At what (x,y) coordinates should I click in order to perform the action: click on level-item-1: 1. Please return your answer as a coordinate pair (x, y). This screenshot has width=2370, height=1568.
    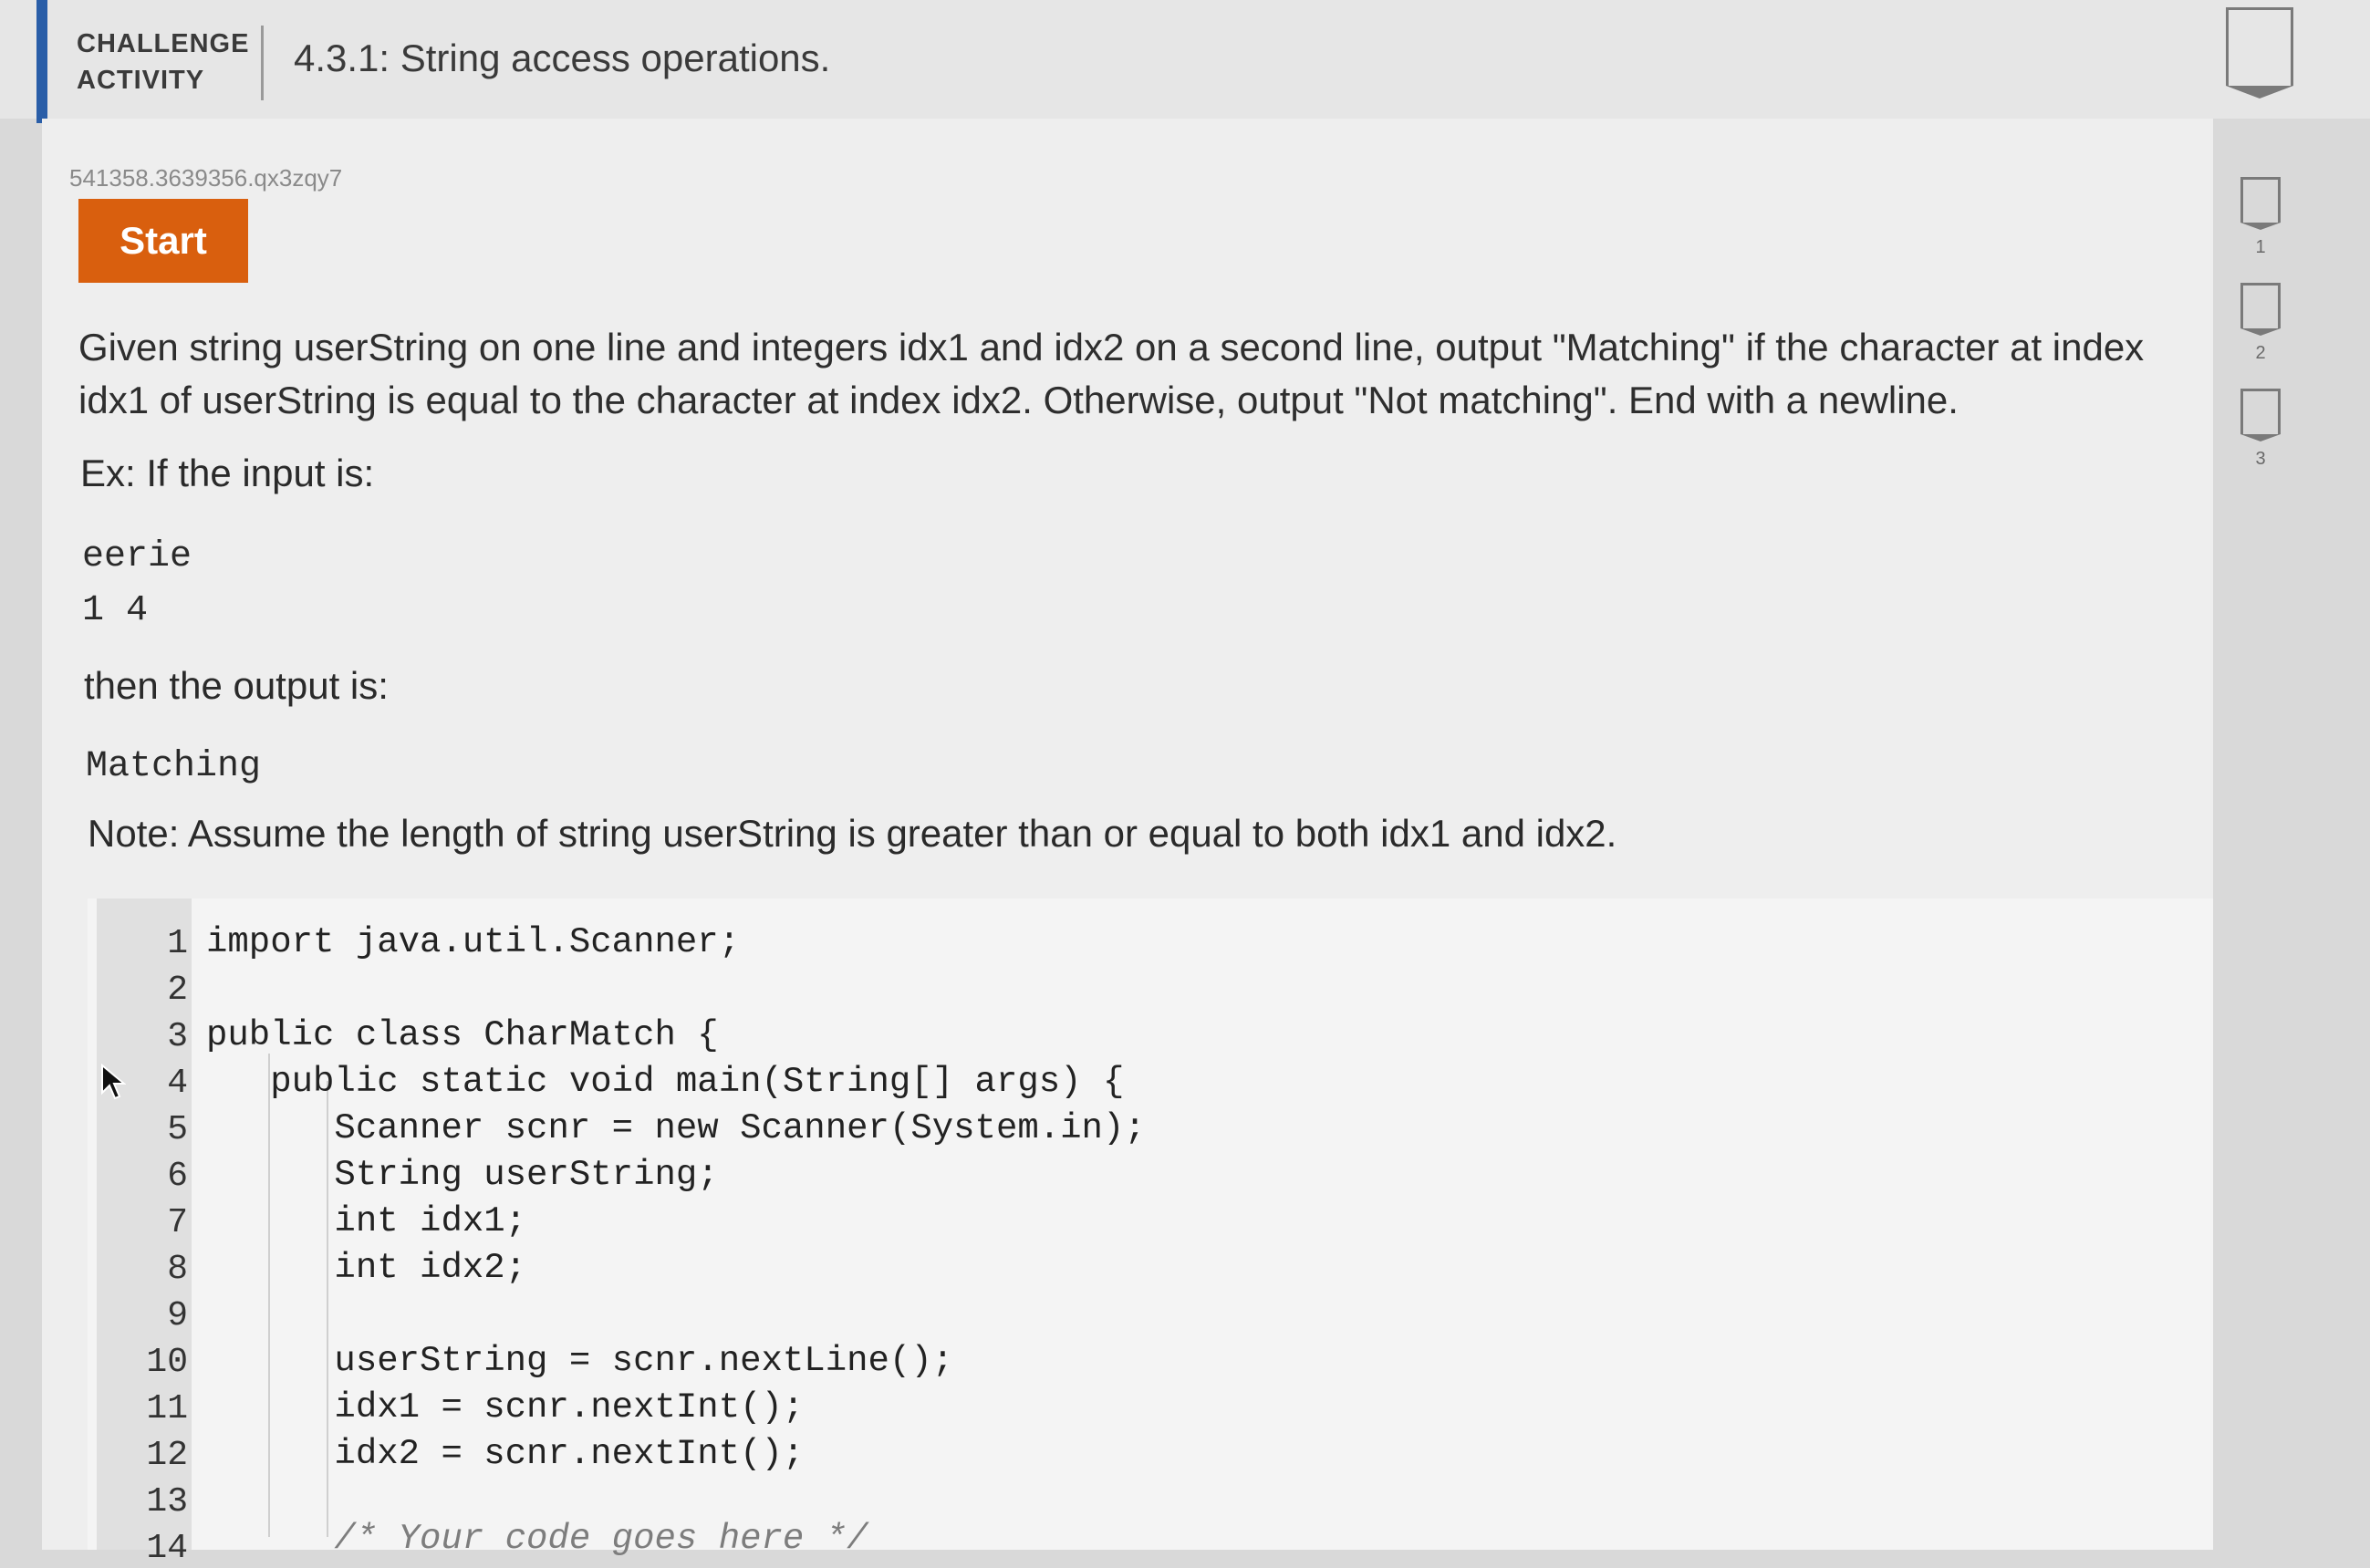
    Looking at the image, I should click on (2269, 226).